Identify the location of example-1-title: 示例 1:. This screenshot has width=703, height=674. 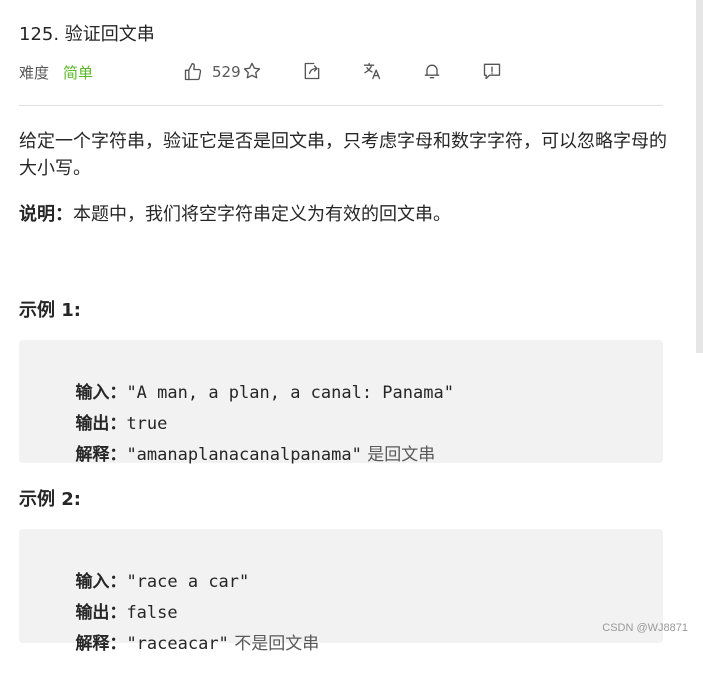
(50, 310).